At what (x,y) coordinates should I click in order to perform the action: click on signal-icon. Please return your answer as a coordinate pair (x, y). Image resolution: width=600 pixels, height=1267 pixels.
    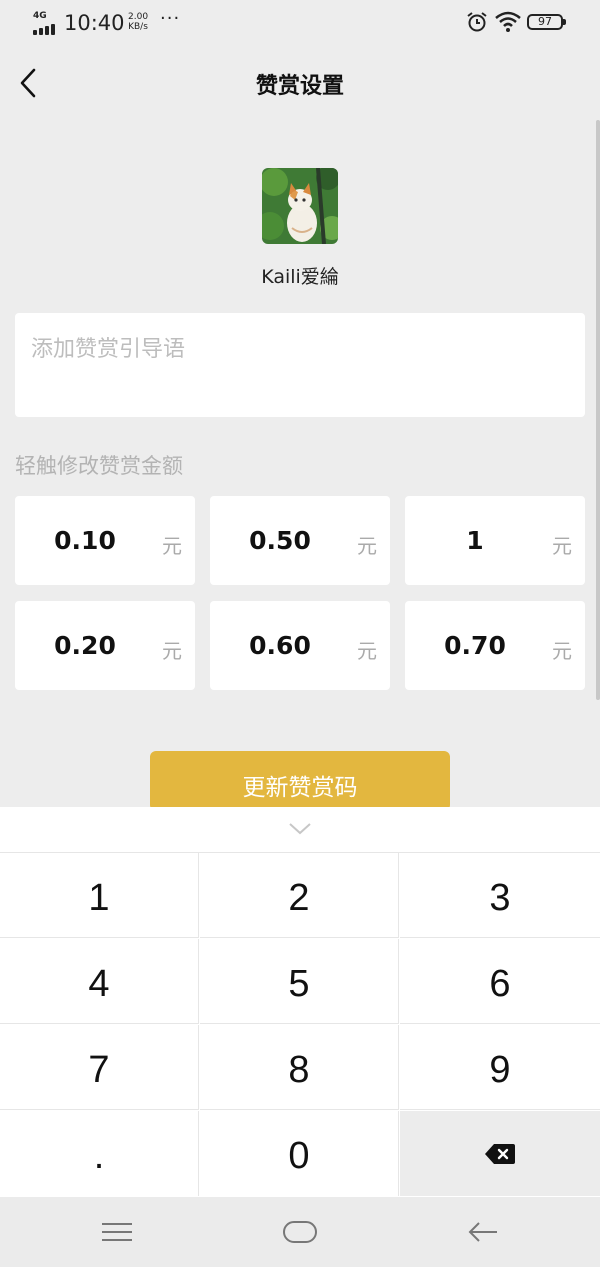
    Looking at the image, I should click on (46, 29).